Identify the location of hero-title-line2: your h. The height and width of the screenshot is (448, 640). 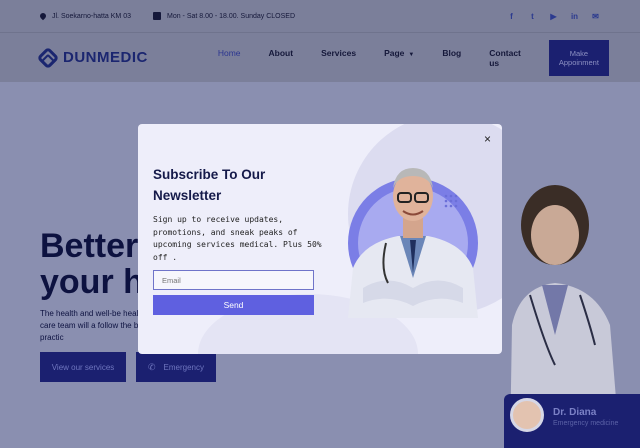
(92, 282).